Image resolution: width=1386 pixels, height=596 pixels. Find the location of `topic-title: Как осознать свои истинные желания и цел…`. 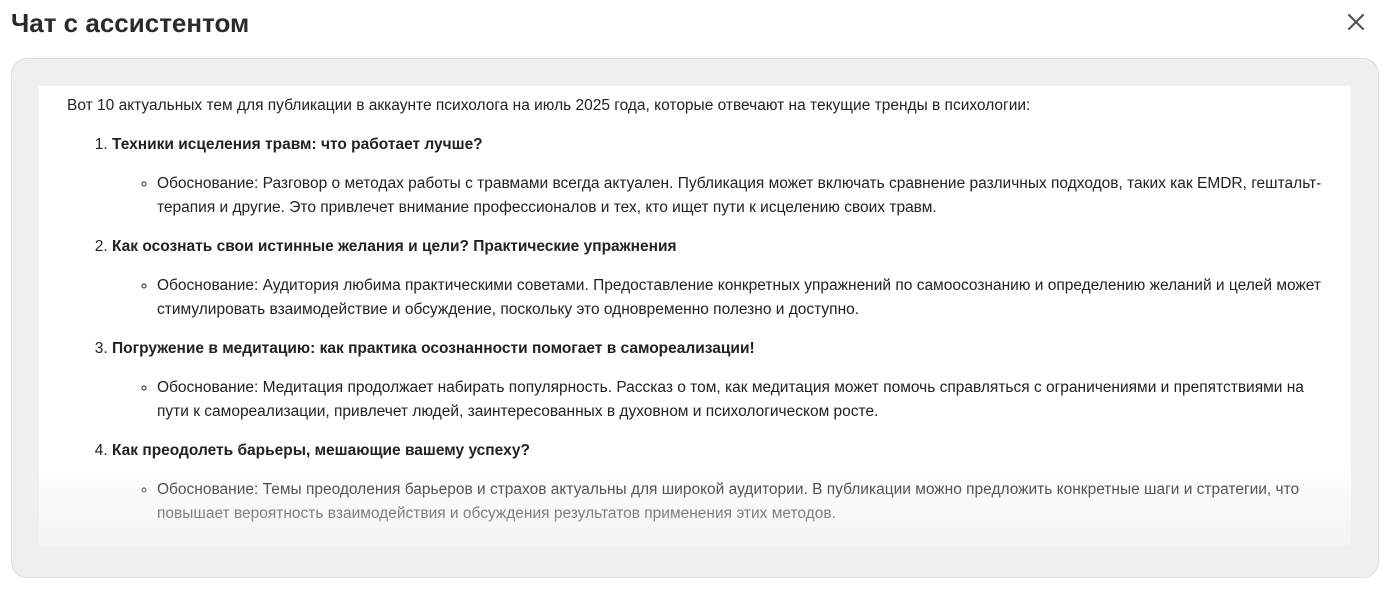

topic-title: Как осознать свои истинные желания и цел… is located at coordinates (394, 246).